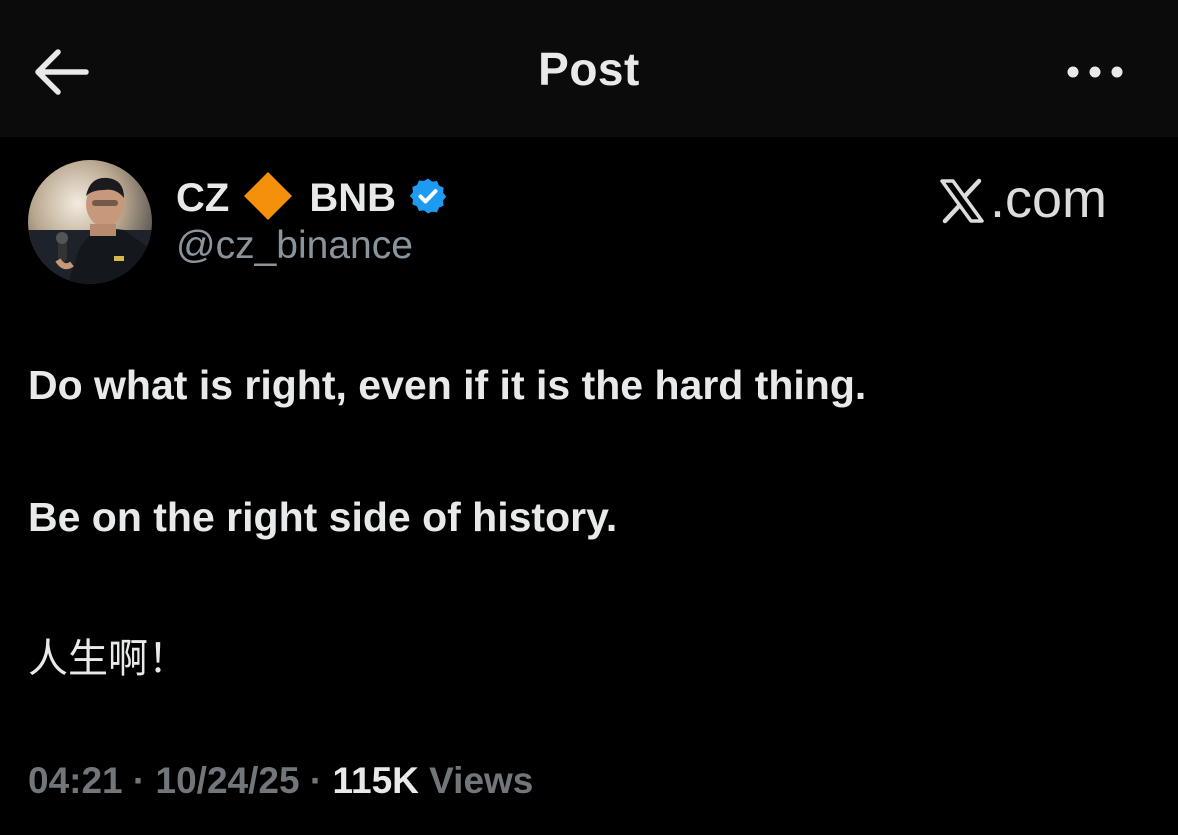 The height and width of the screenshot is (835, 1178). Describe the element at coordinates (962, 201) in the screenshot. I see `x-logo-icon` at that location.